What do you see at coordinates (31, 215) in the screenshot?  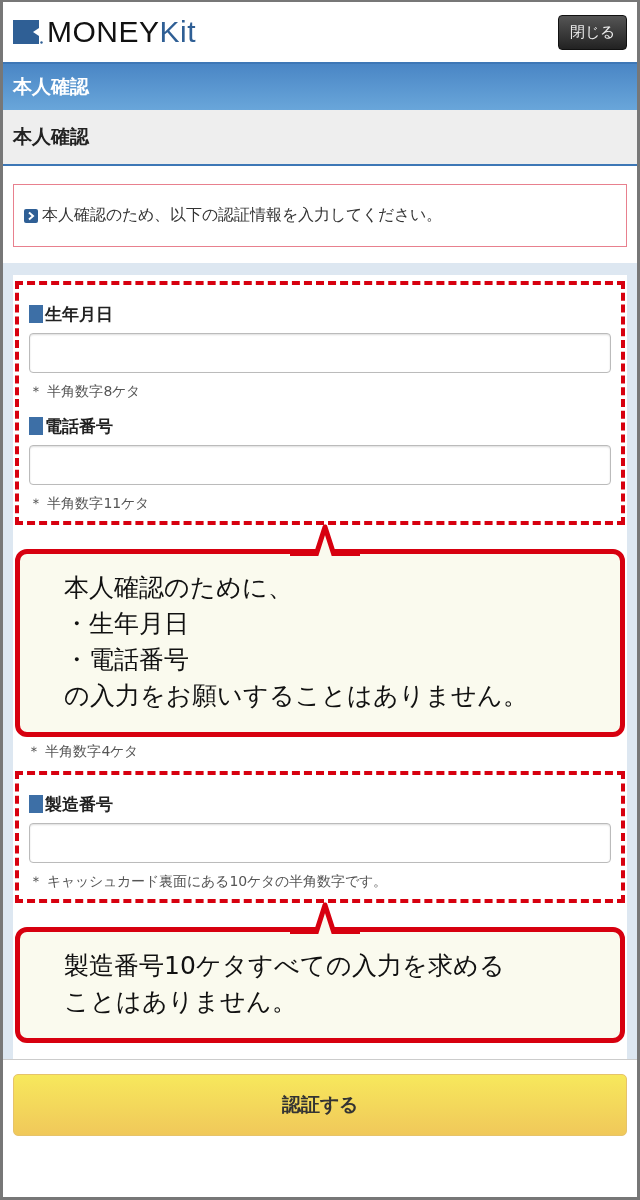 I see `chevron-icon` at bounding box center [31, 215].